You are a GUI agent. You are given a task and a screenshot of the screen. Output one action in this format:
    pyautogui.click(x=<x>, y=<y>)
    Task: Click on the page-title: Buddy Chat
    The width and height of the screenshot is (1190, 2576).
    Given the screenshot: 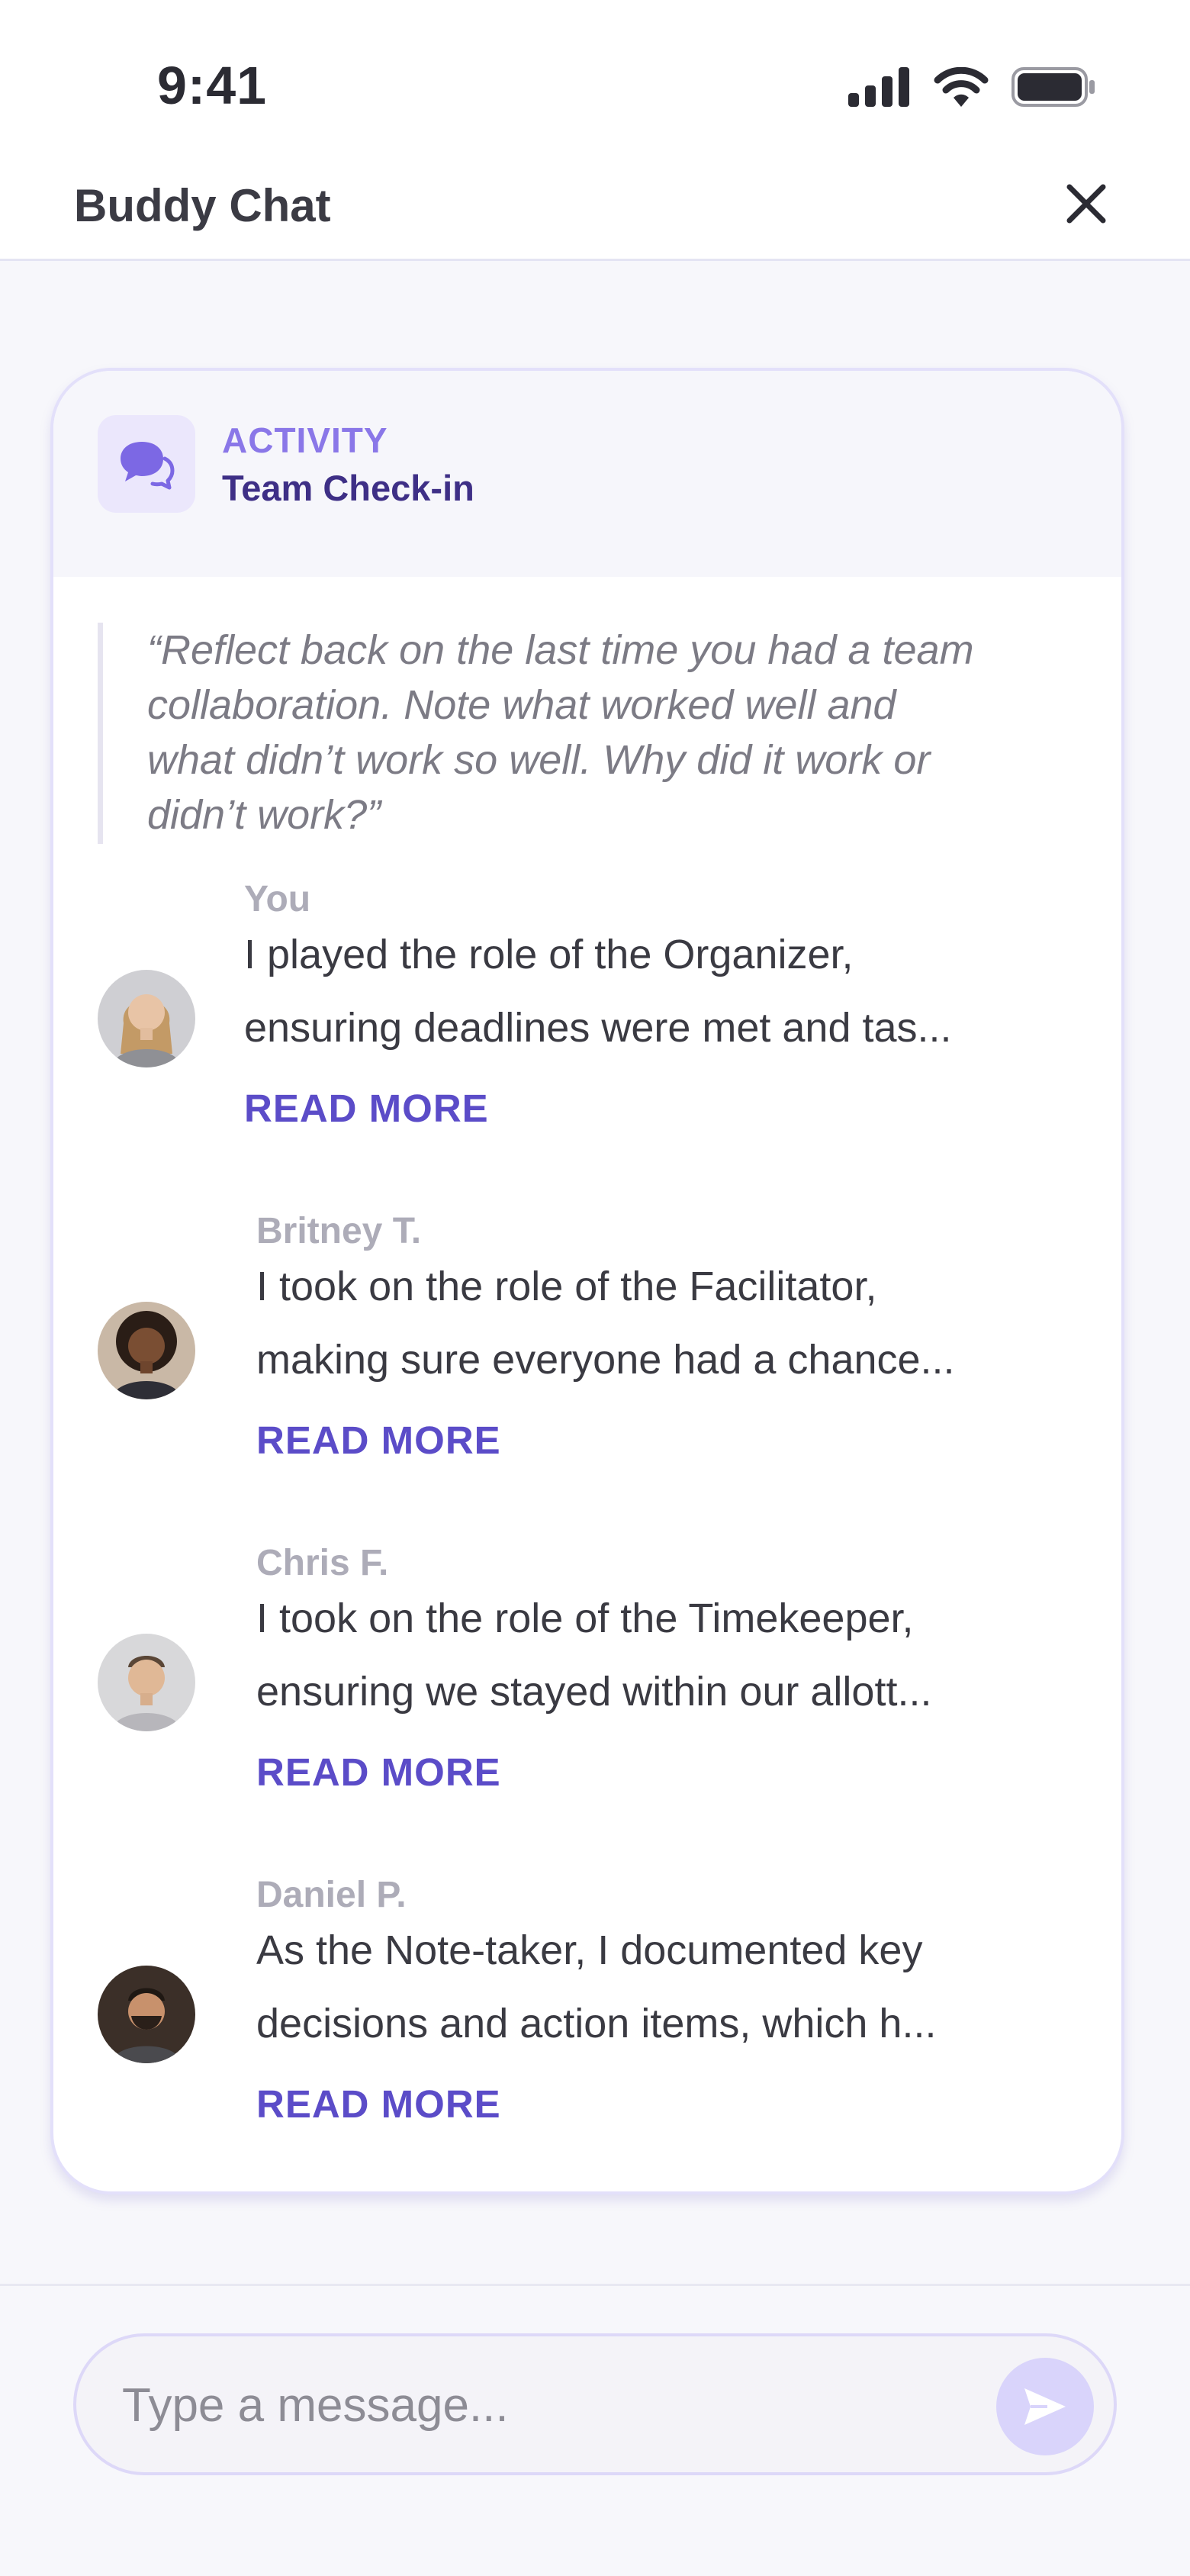 What is the action you would take?
    pyautogui.click(x=202, y=205)
    